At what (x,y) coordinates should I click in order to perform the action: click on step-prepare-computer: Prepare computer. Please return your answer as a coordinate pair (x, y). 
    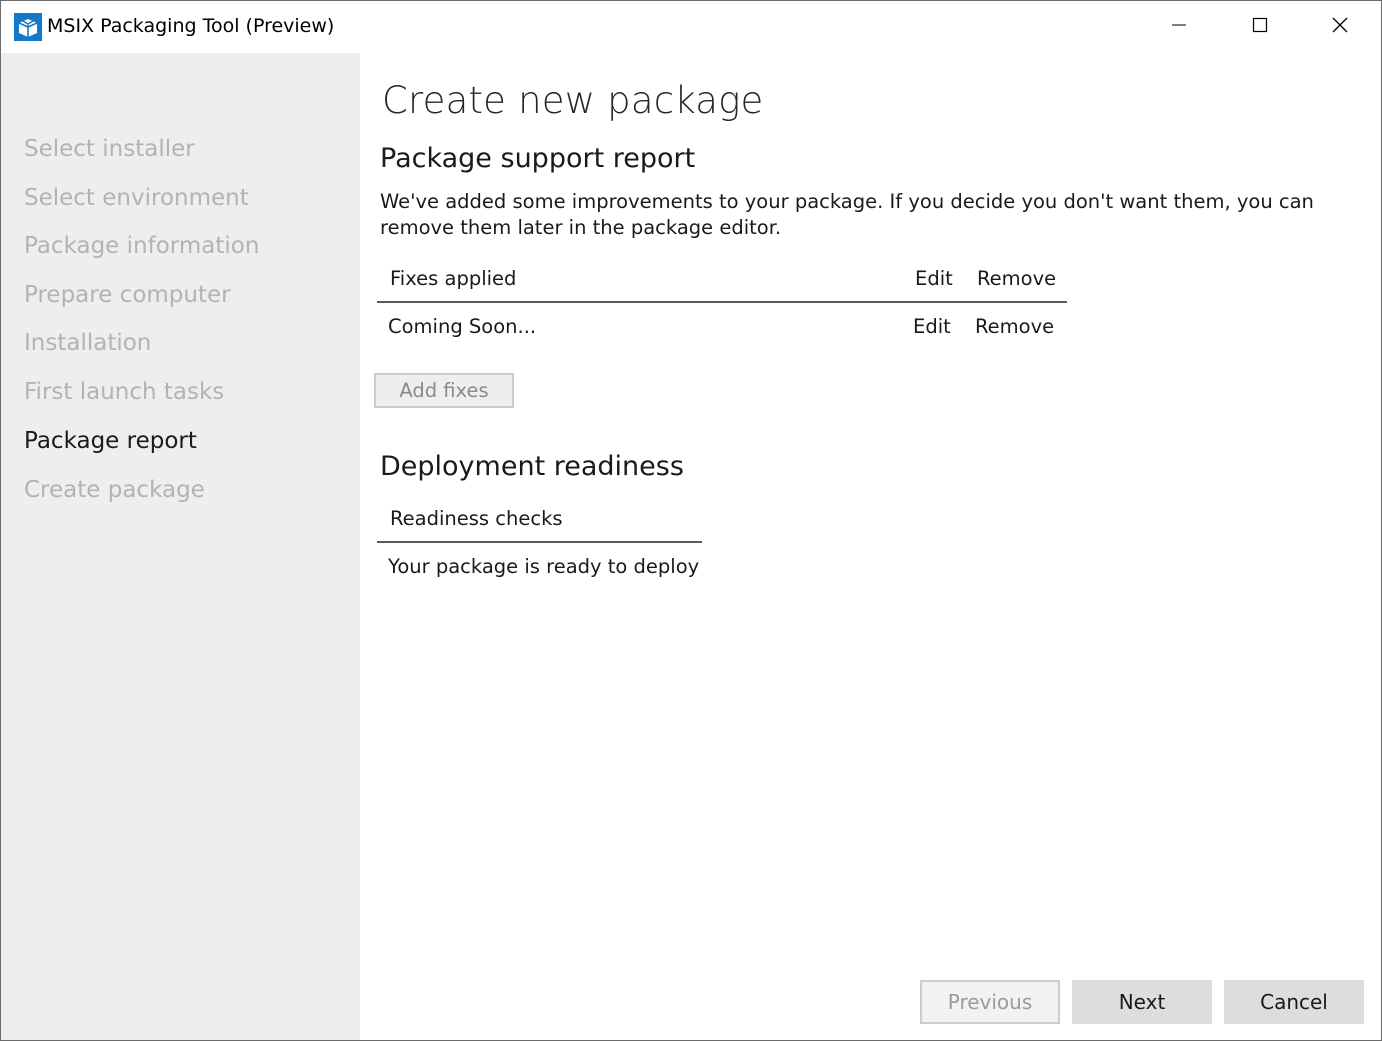
    Looking at the image, I should click on (127, 295).